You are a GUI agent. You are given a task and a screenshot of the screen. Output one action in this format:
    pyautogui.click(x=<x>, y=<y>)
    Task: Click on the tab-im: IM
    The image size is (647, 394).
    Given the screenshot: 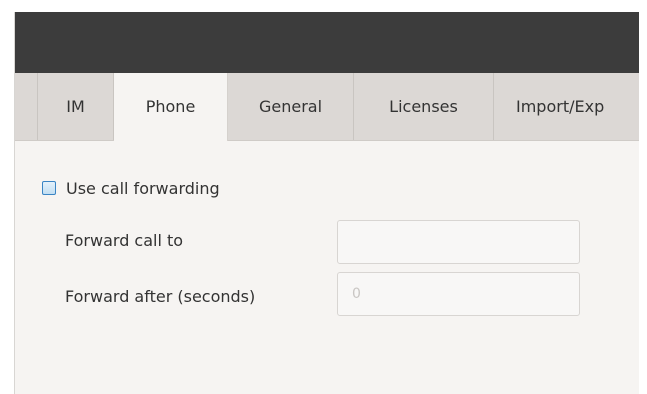 What is the action you would take?
    pyautogui.click(x=76, y=106)
    